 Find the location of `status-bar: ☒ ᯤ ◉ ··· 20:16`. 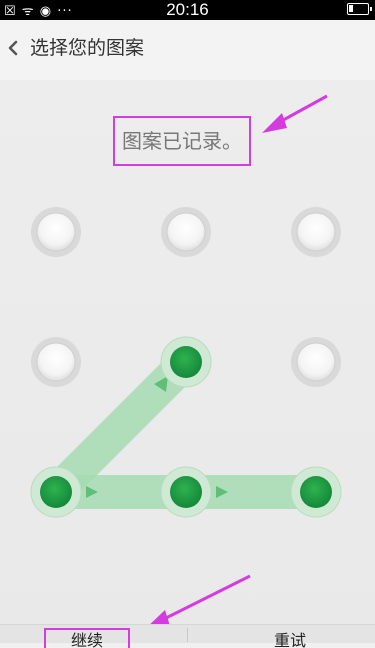

status-bar: ☒ ᯤ ◉ ··· 20:16 is located at coordinates (187, 10).